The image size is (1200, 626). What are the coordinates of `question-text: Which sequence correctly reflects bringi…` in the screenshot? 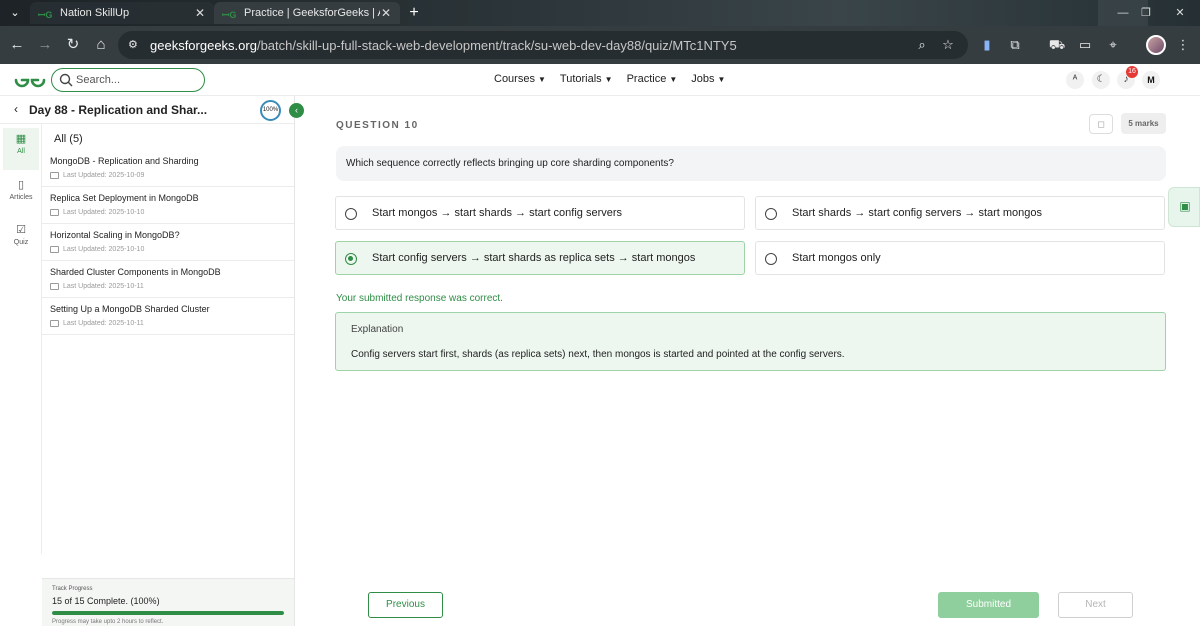 It's located at (751, 163).